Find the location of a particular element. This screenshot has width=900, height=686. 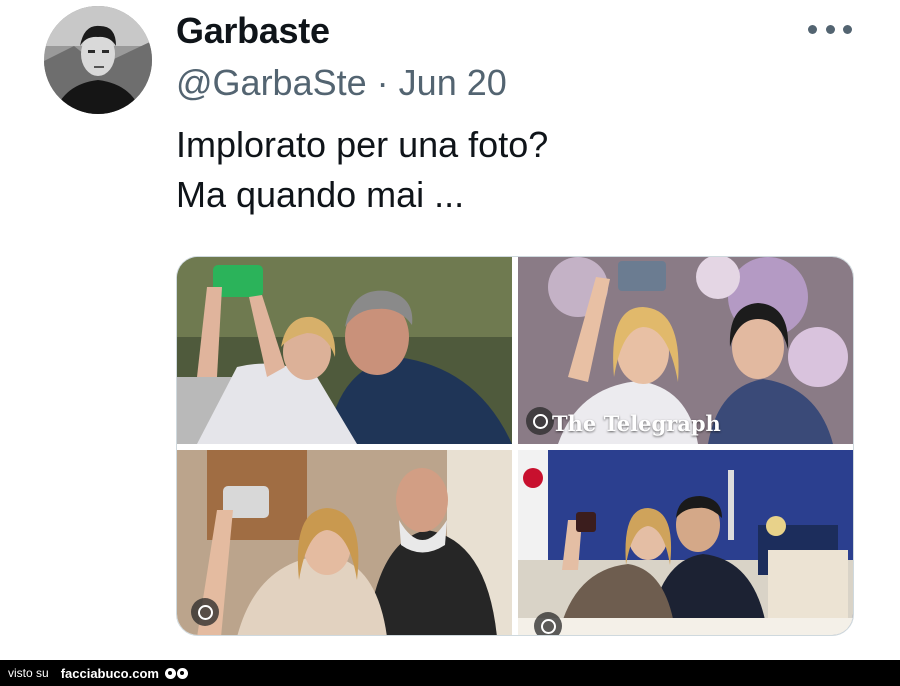

avatar is located at coordinates (98, 60).